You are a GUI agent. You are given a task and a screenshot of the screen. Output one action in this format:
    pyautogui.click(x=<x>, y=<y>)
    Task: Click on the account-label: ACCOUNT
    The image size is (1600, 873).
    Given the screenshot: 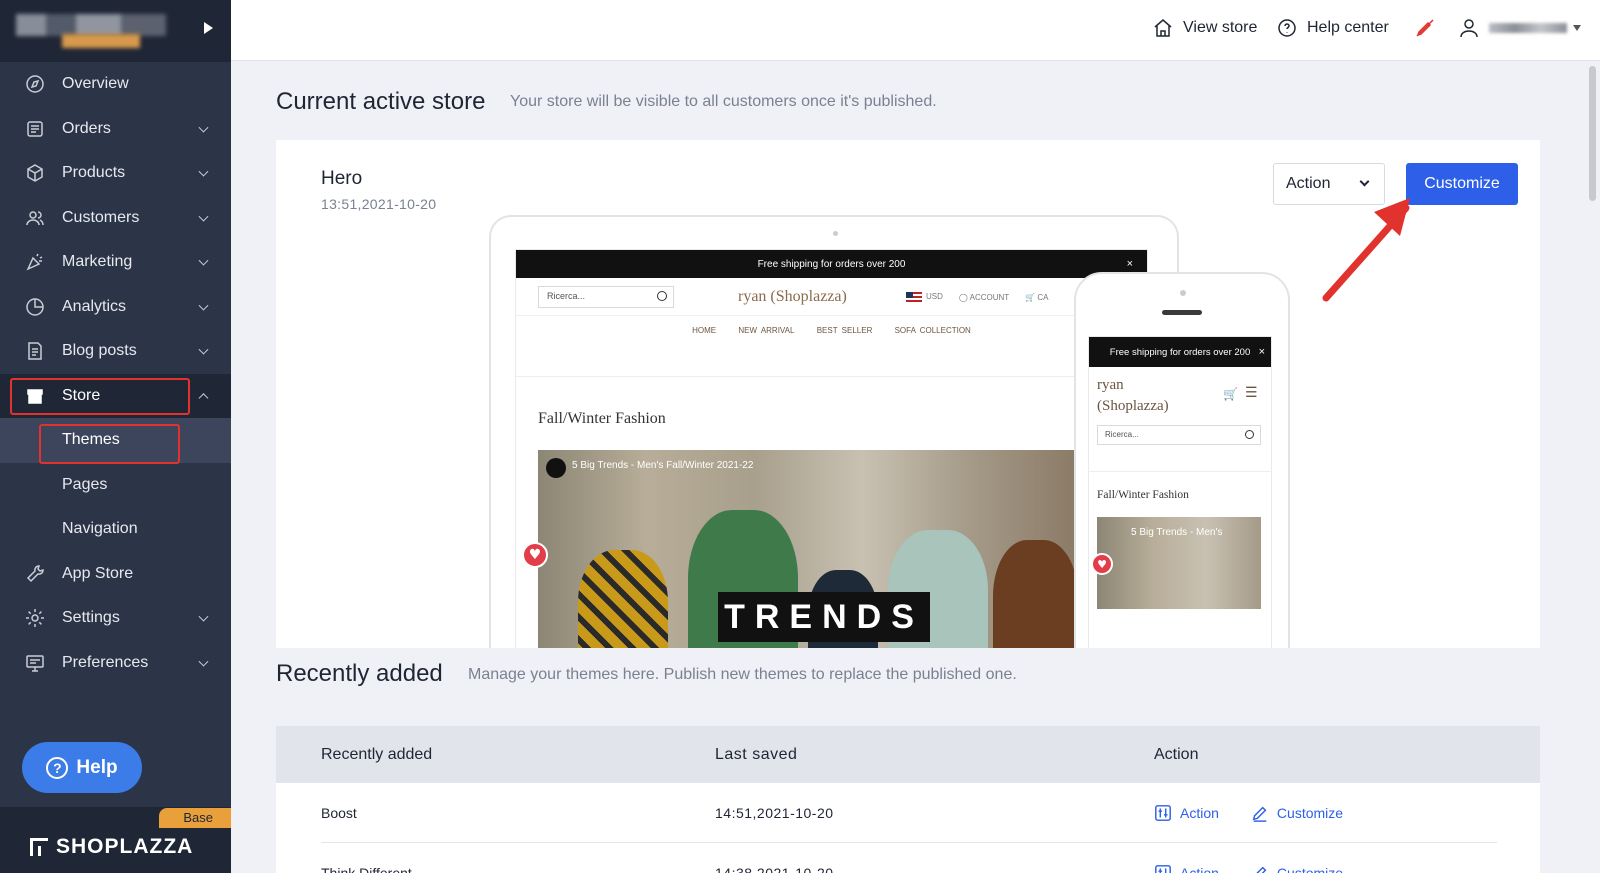 What is the action you would take?
    pyautogui.click(x=989, y=297)
    